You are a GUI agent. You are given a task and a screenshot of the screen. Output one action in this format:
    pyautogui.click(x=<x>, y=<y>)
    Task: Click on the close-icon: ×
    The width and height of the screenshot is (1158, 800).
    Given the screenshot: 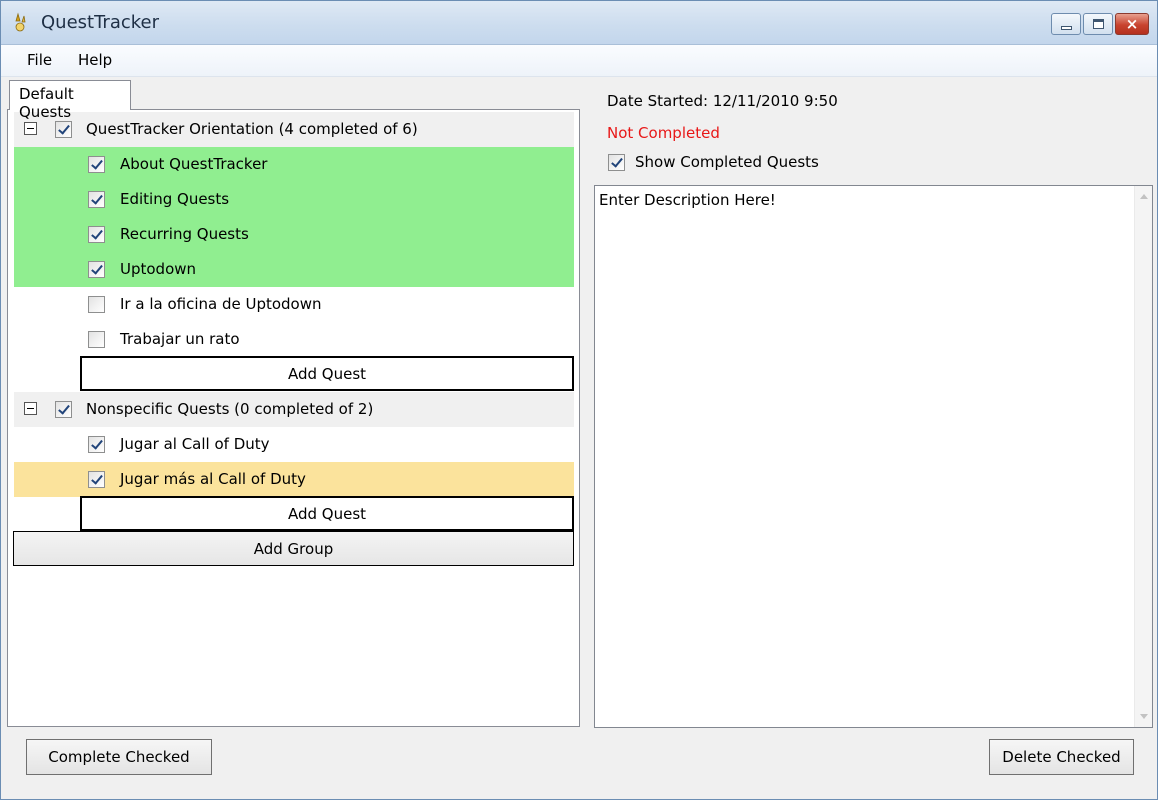 What is the action you would take?
    pyautogui.click(x=1132, y=24)
    